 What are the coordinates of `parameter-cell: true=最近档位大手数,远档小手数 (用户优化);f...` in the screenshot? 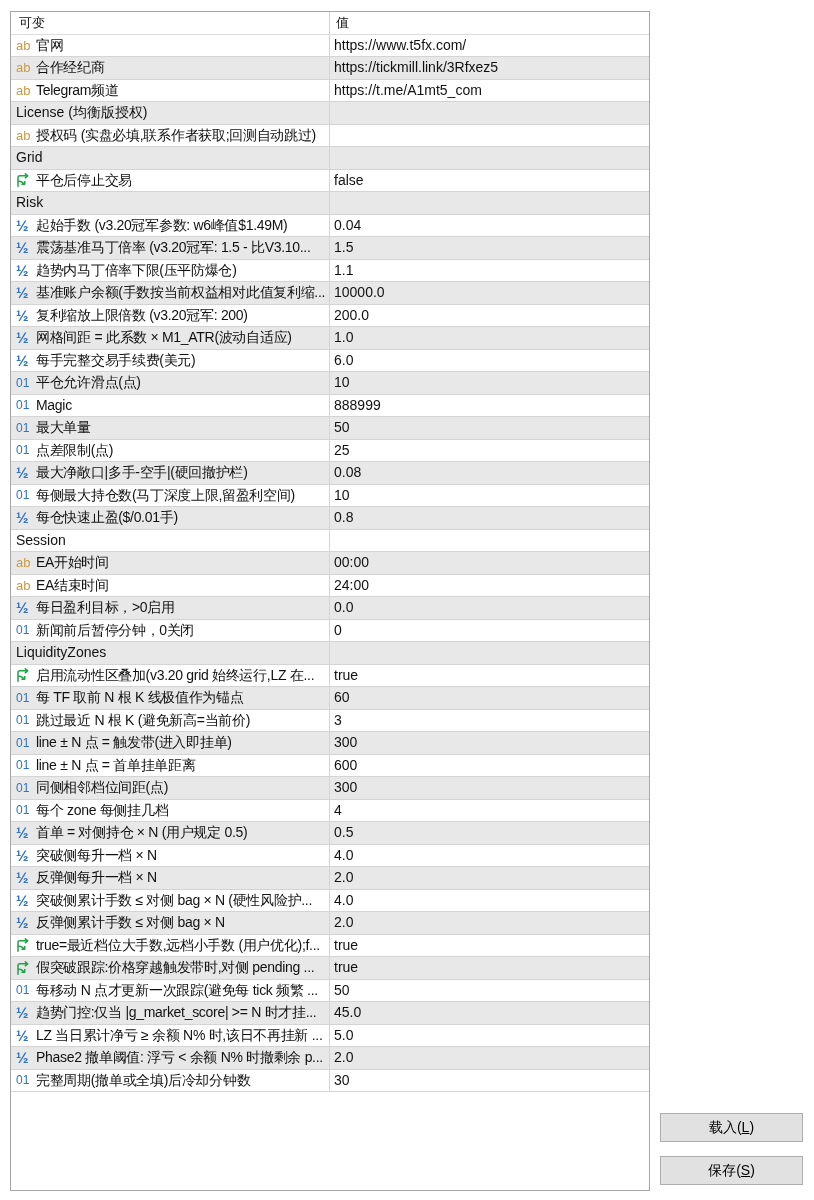 It's located at (170, 945).